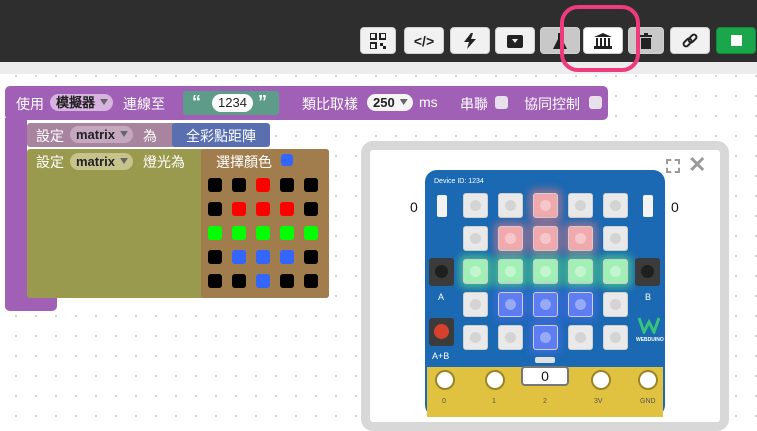 This screenshot has height=431, width=757. Describe the element at coordinates (414, 207) in the screenshot. I see `left-sensor-value: 0` at that location.